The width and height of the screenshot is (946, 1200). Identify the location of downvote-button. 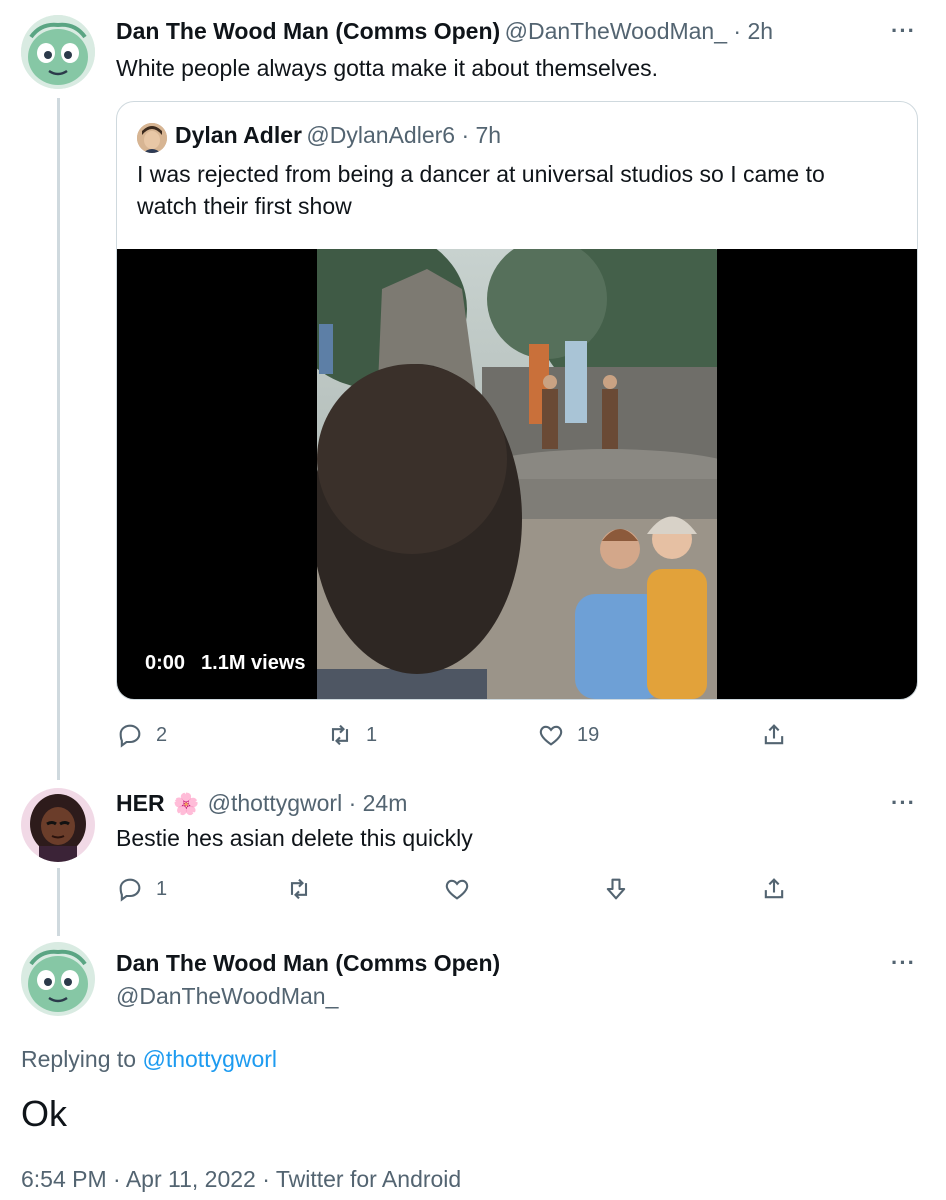
(616, 889).